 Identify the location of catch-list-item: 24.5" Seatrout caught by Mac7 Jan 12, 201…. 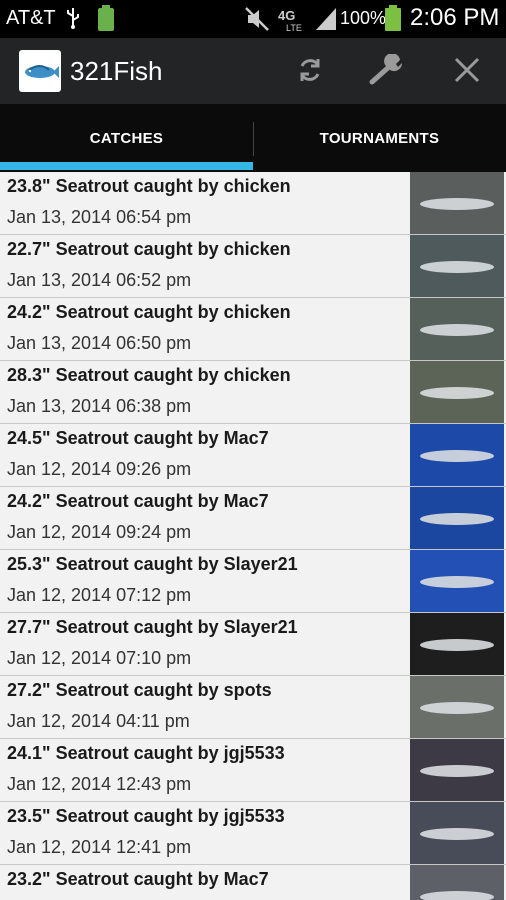
(253, 455).